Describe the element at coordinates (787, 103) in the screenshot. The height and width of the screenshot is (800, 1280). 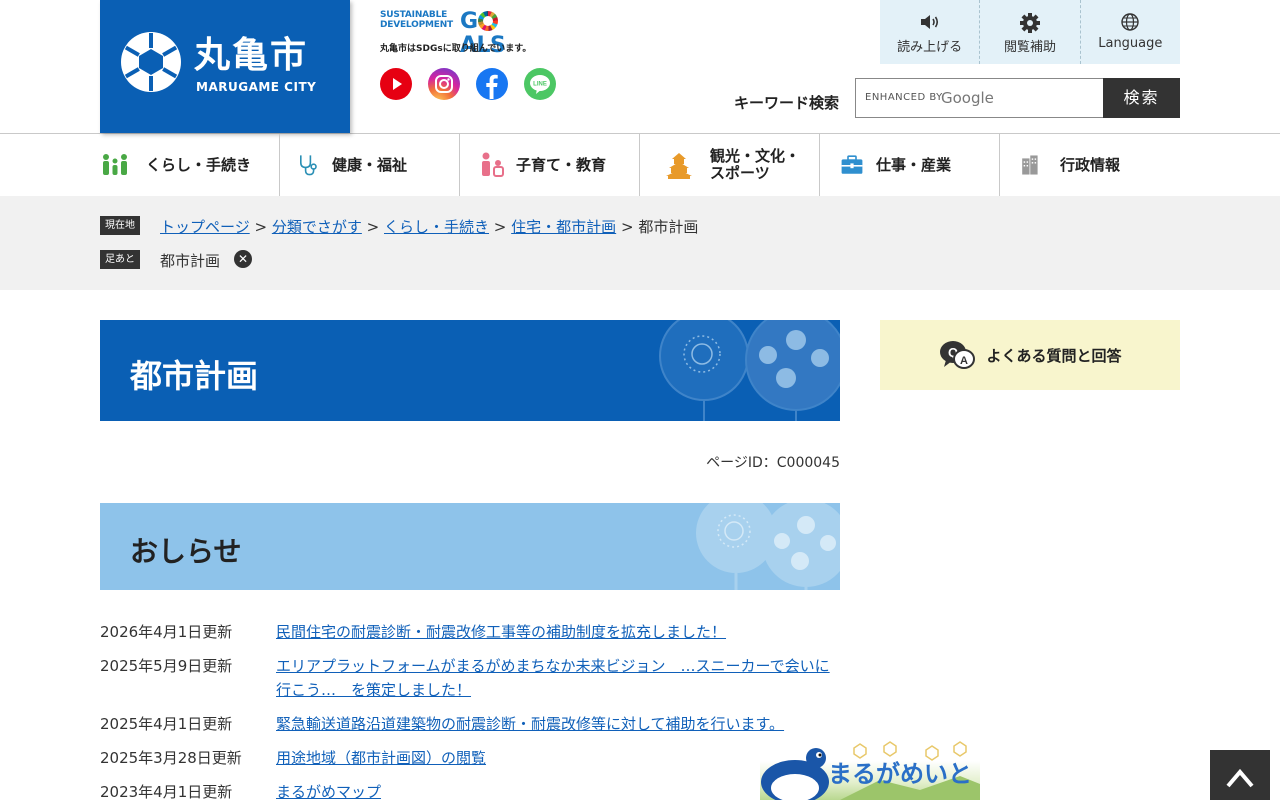
I see `keyword-search-label: キーワード検索` at that location.